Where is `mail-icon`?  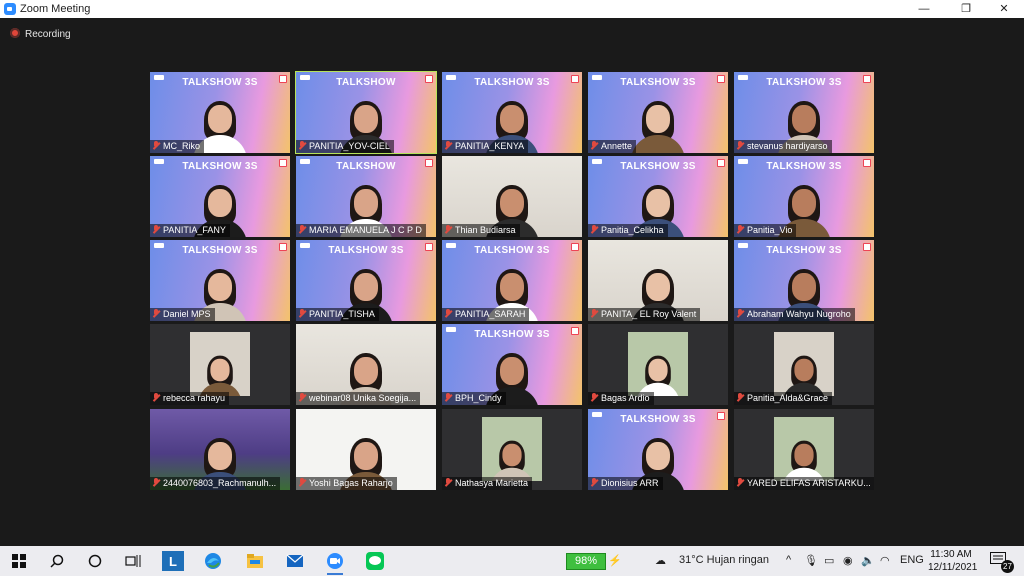
mail-icon is located at coordinates (295, 561).